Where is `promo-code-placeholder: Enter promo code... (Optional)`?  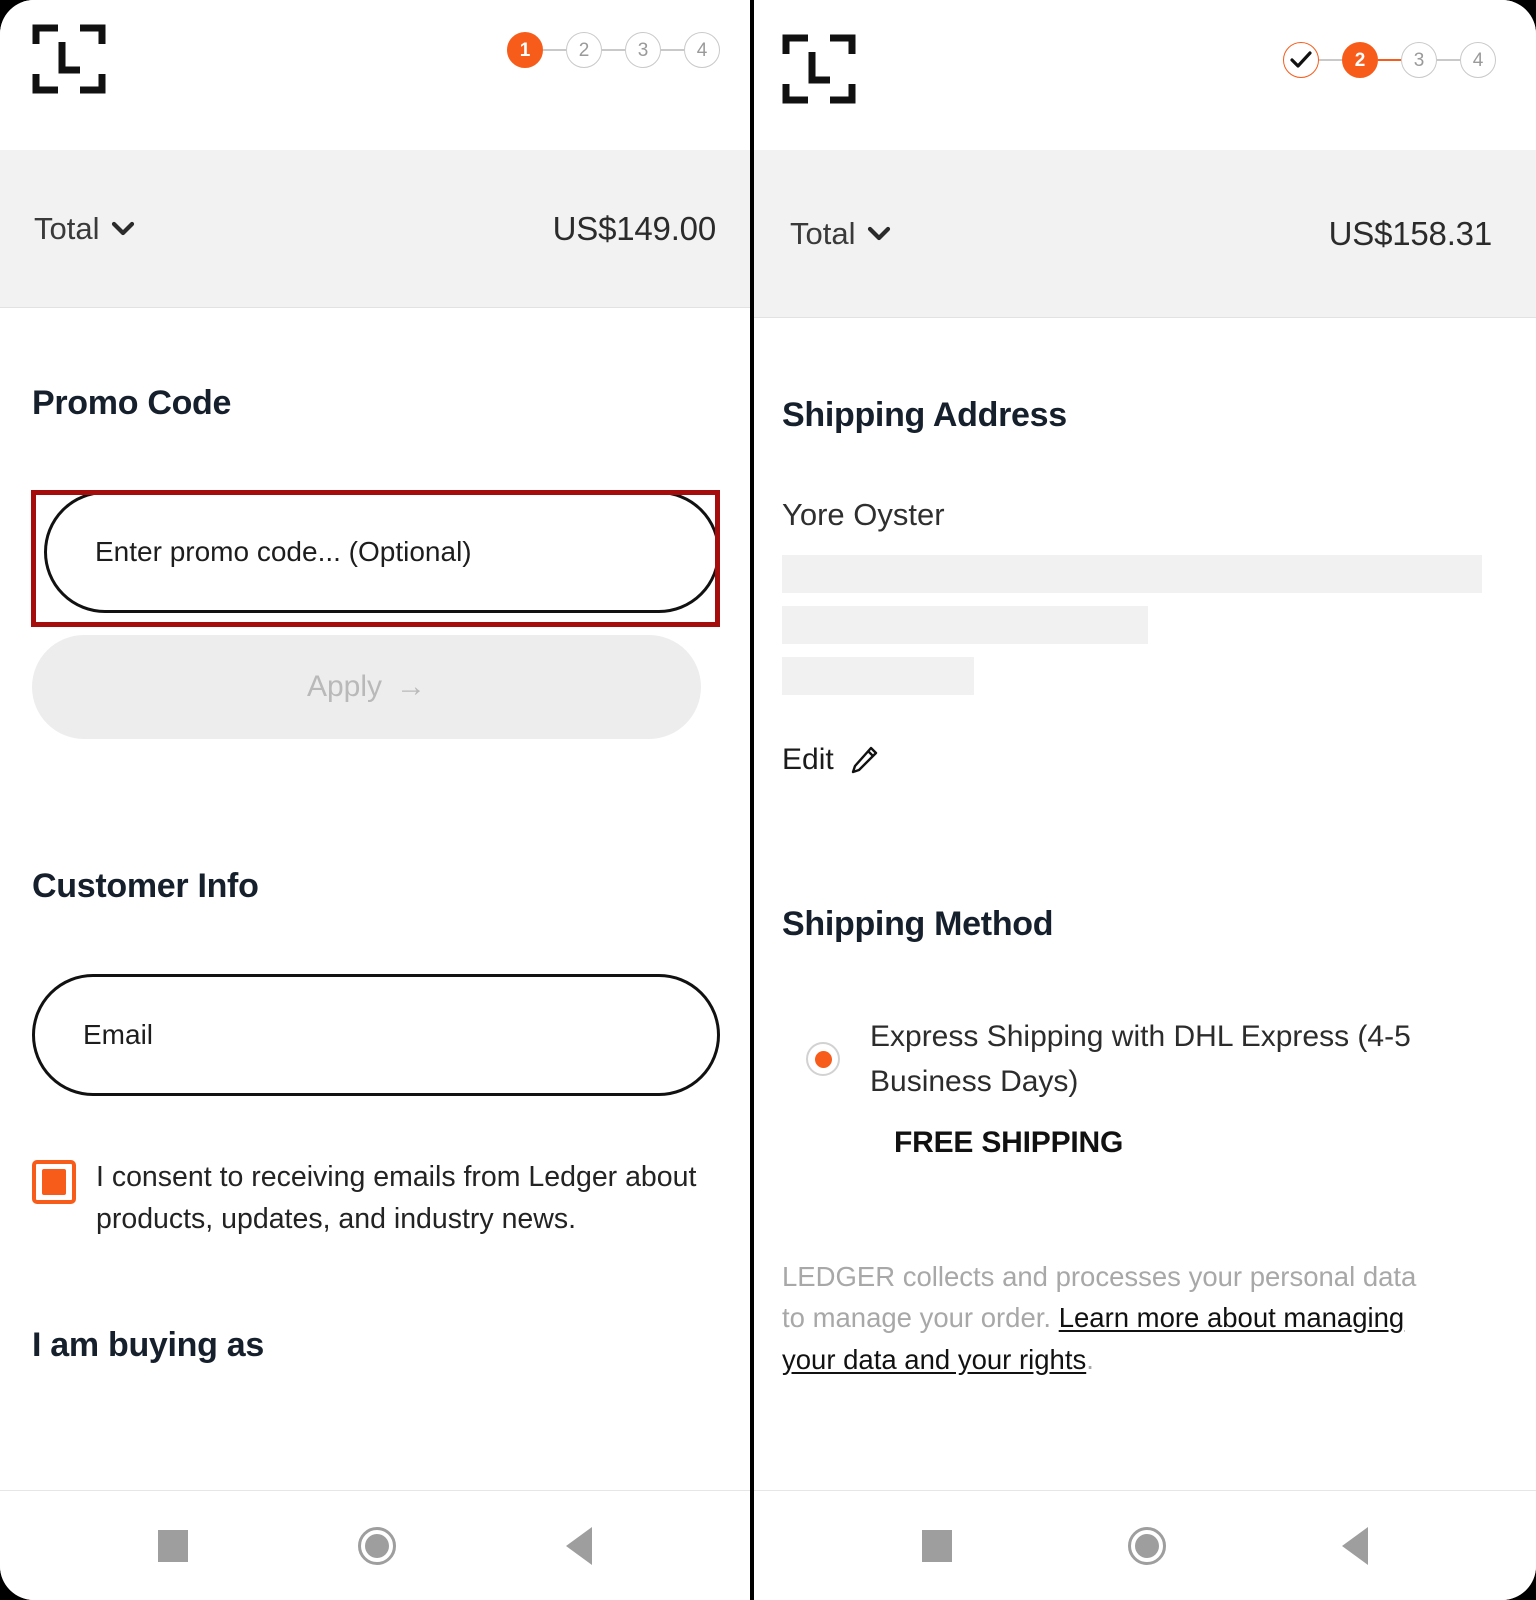
promo-code-placeholder: Enter promo code... (Optional) is located at coordinates (283, 551).